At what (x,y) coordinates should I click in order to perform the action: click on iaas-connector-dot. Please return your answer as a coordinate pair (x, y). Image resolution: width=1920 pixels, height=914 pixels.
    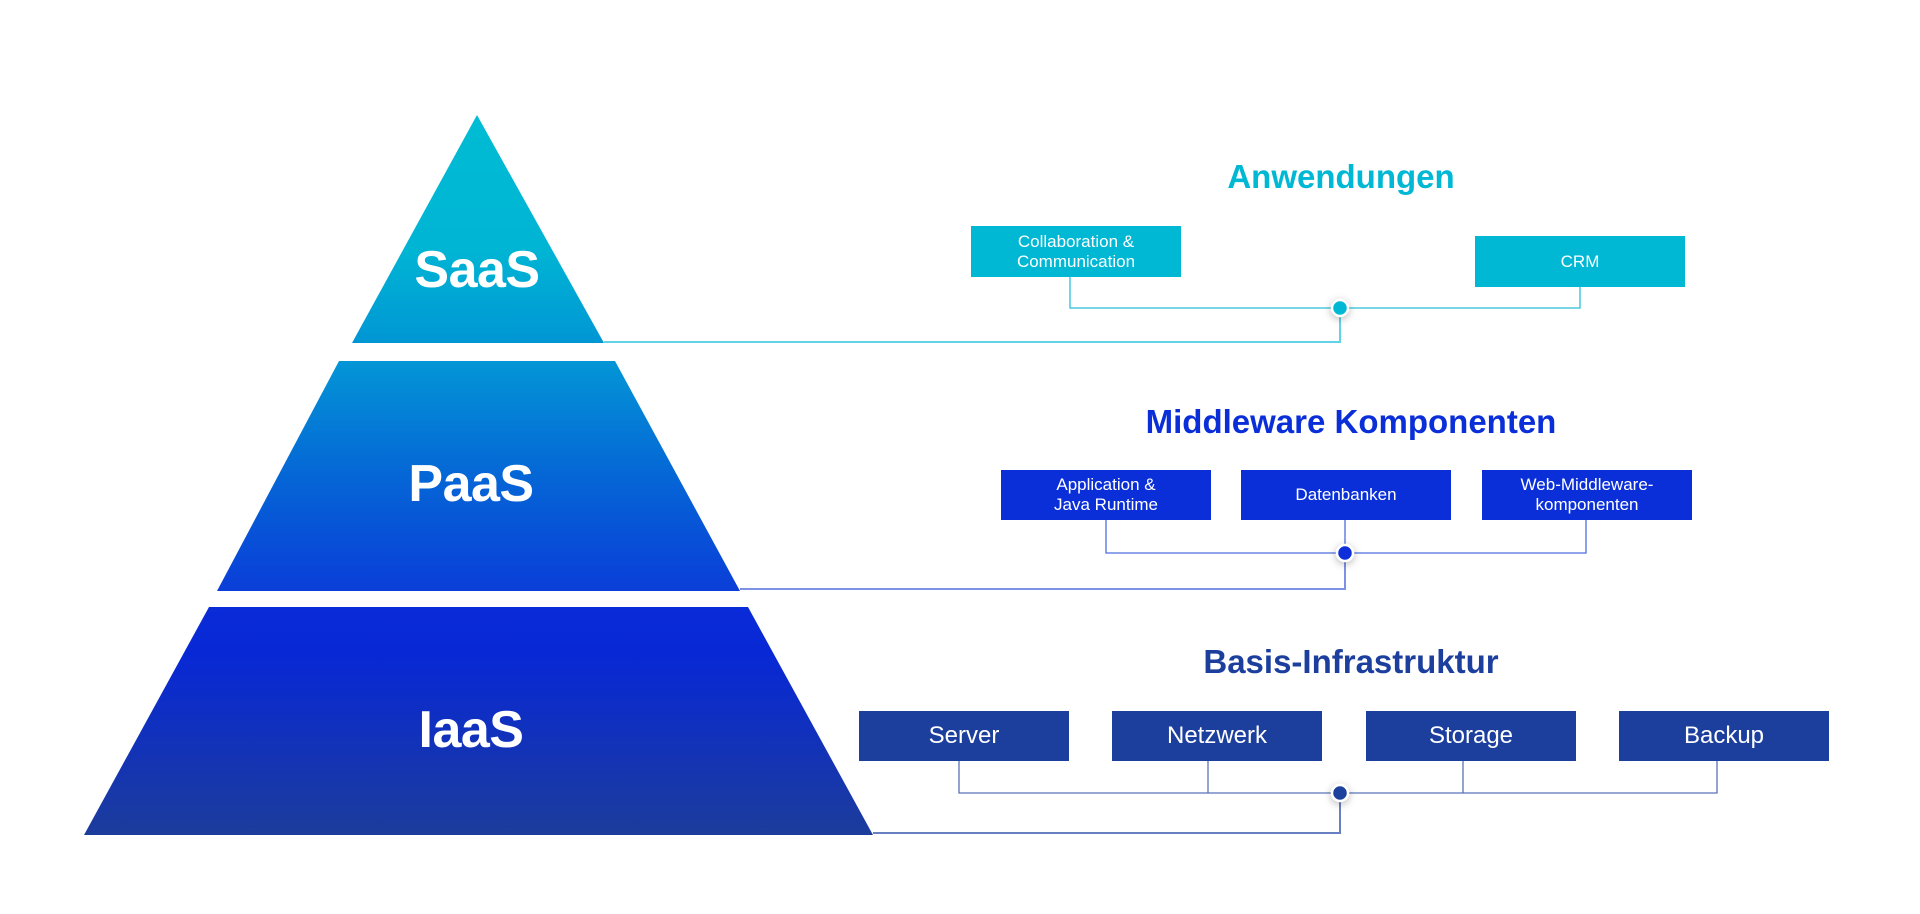
    Looking at the image, I should click on (1340, 793).